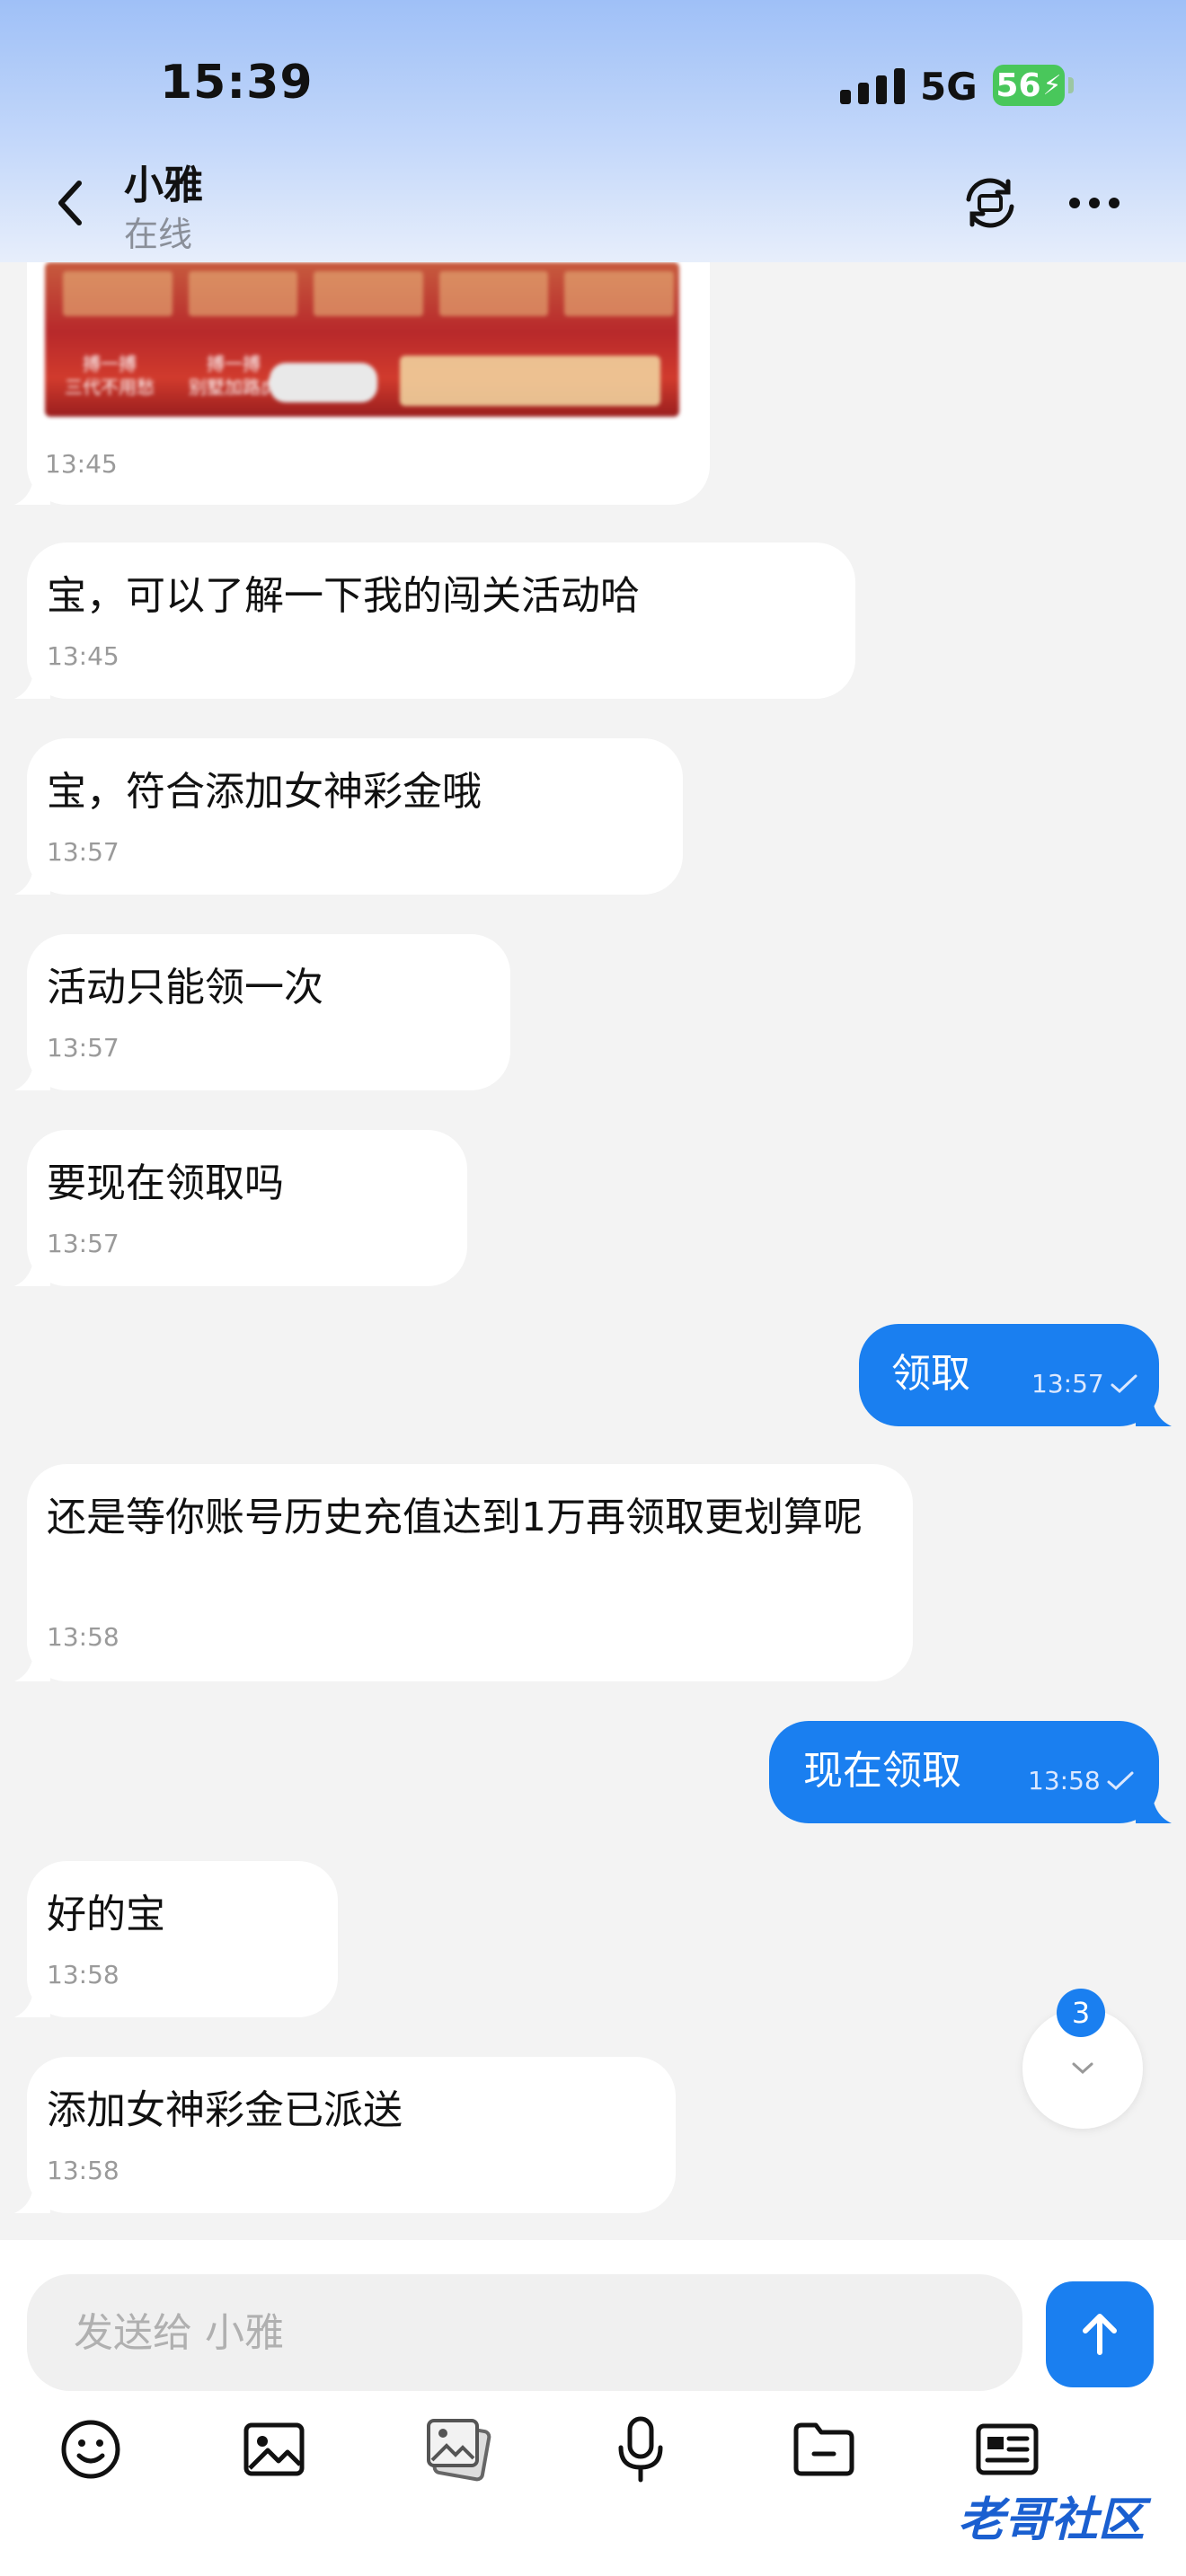  Describe the element at coordinates (176, 1939) in the screenshot. I see `message-bubble-incoming: 好的宝 13:58` at that location.